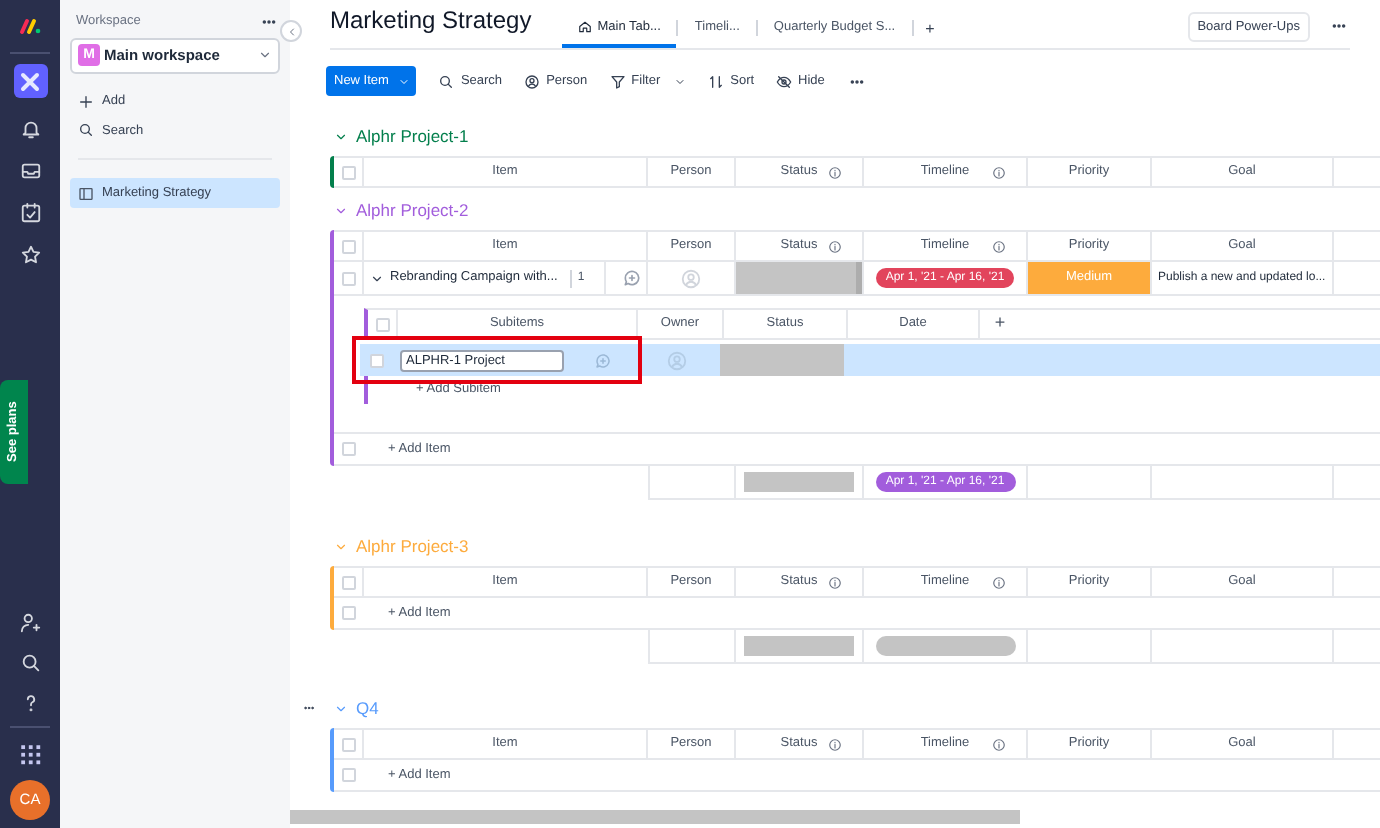 The width and height of the screenshot is (1380, 828). I want to click on add-tab-button: +, so click(930, 29).